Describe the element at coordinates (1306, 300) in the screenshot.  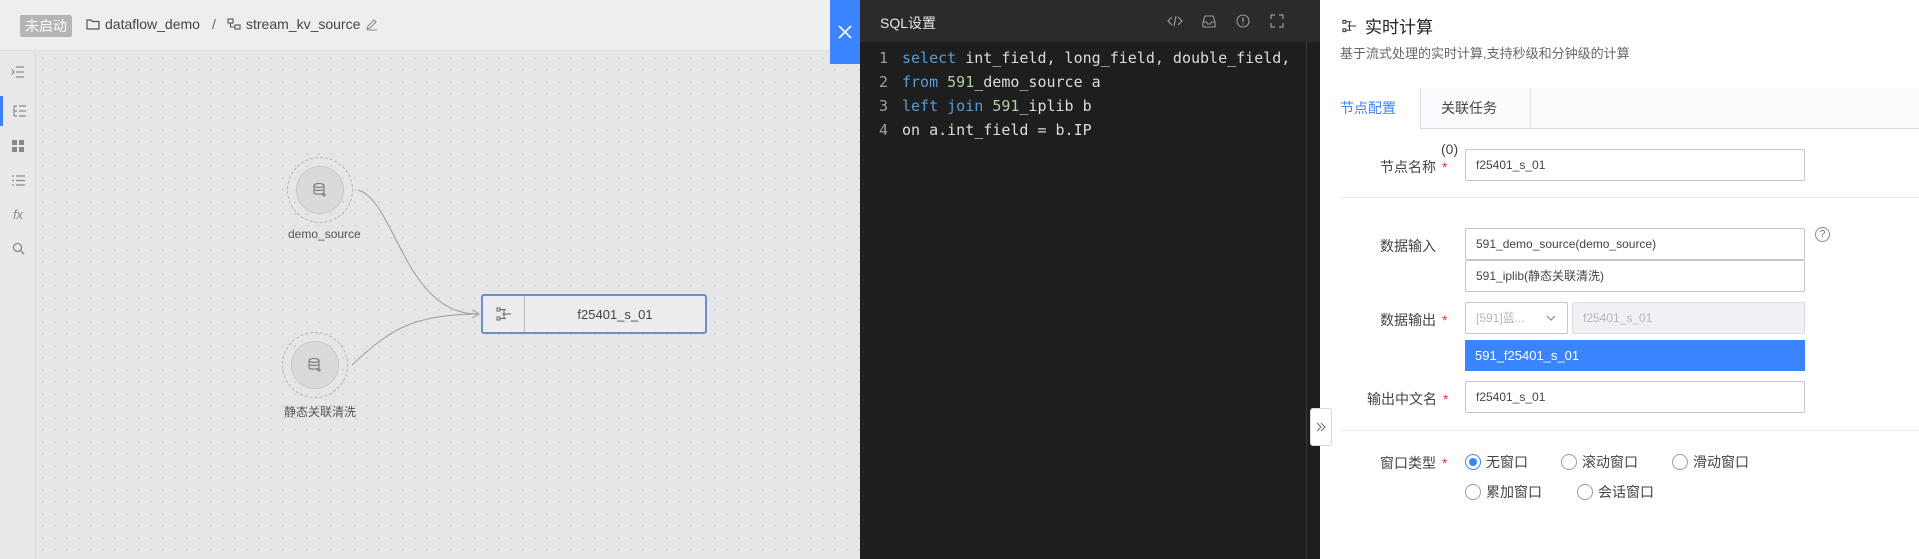
I see `editor-divider` at that location.